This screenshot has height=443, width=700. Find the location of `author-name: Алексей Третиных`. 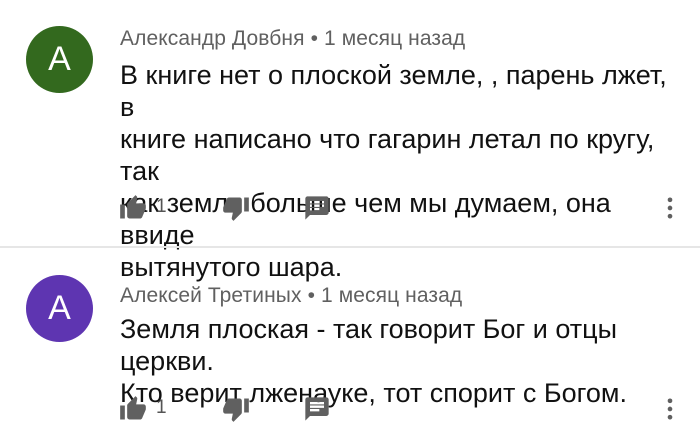

author-name: Алексей Третиных is located at coordinates (211, 295).